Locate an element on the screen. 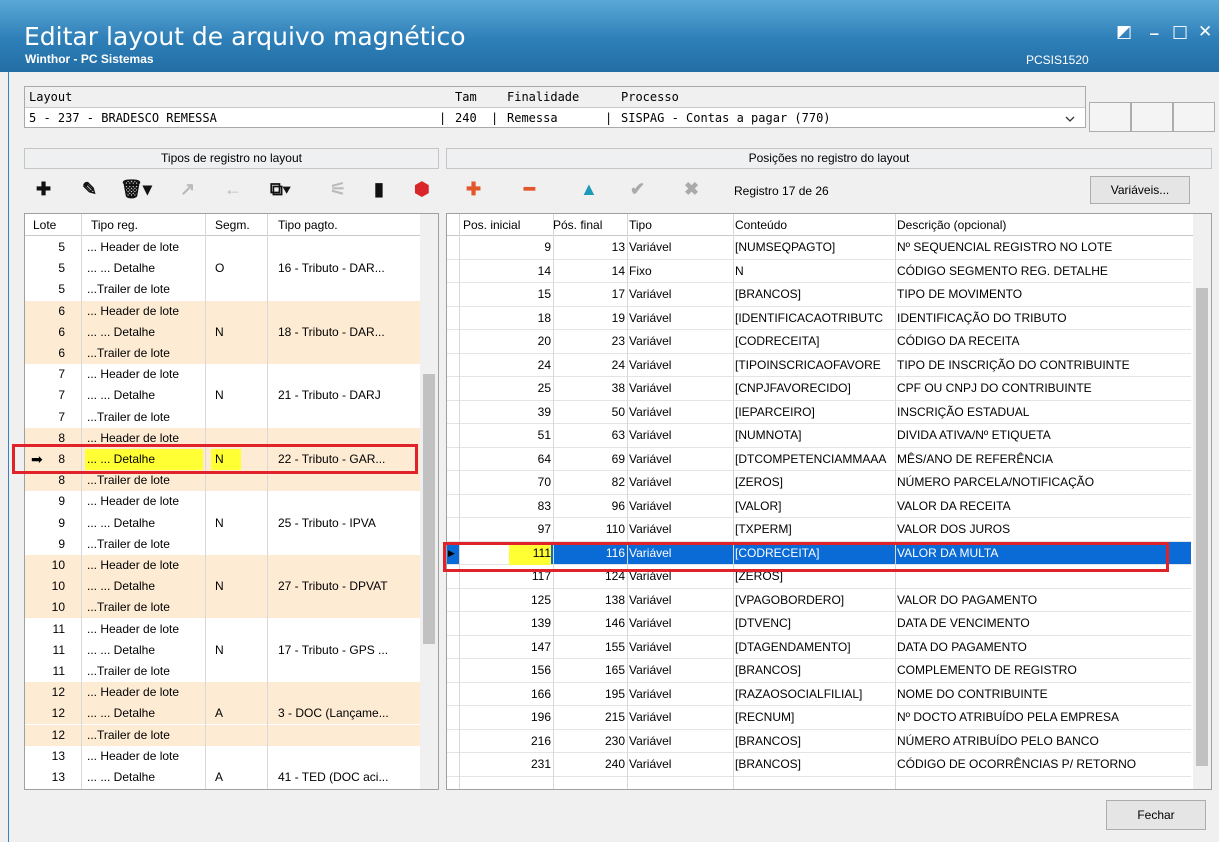 Image resolution: width=1219 pixels, height=842 pixels. record-type-row: 10 ...Trailer de lote is located at coordinates (222, 608).